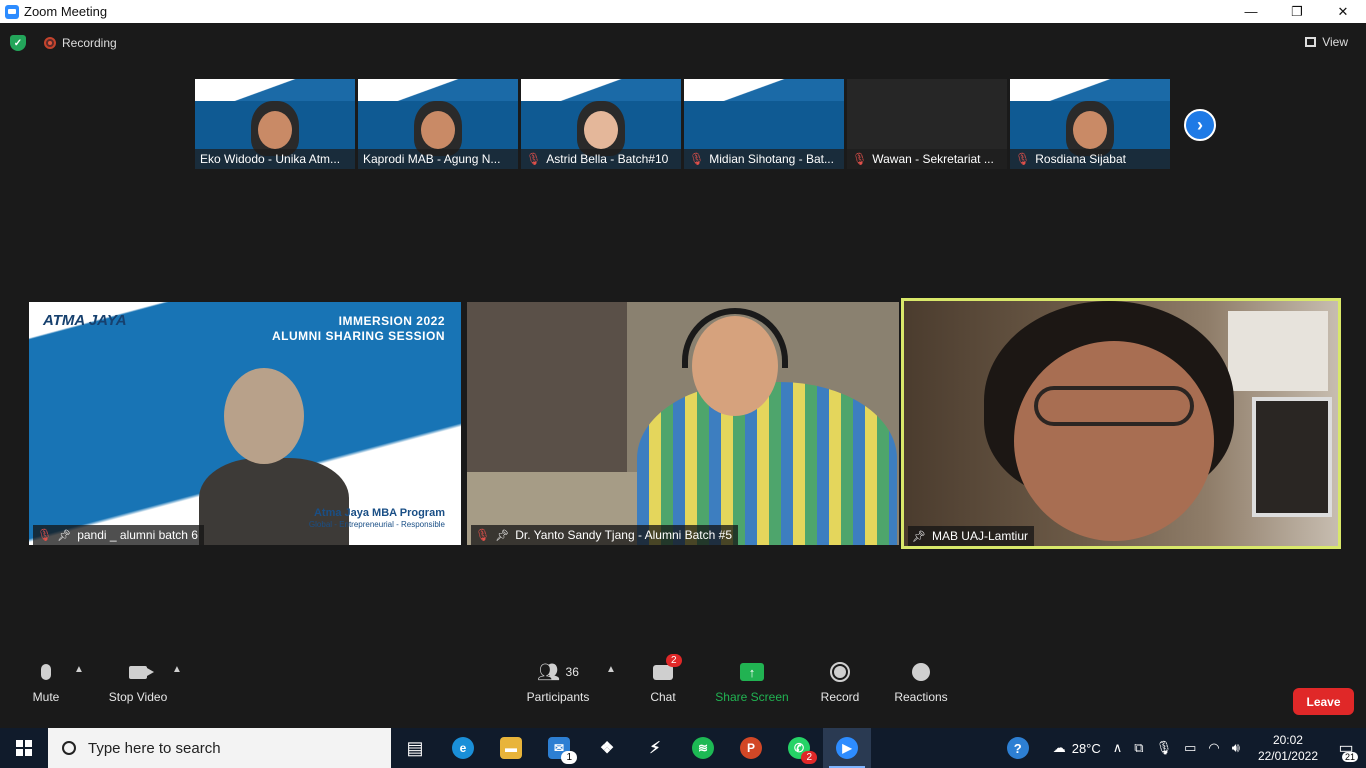  Describe the element at coordinates (1287, 756) in the screenshot. I see `clock-date: 22/01/2022` at that location.